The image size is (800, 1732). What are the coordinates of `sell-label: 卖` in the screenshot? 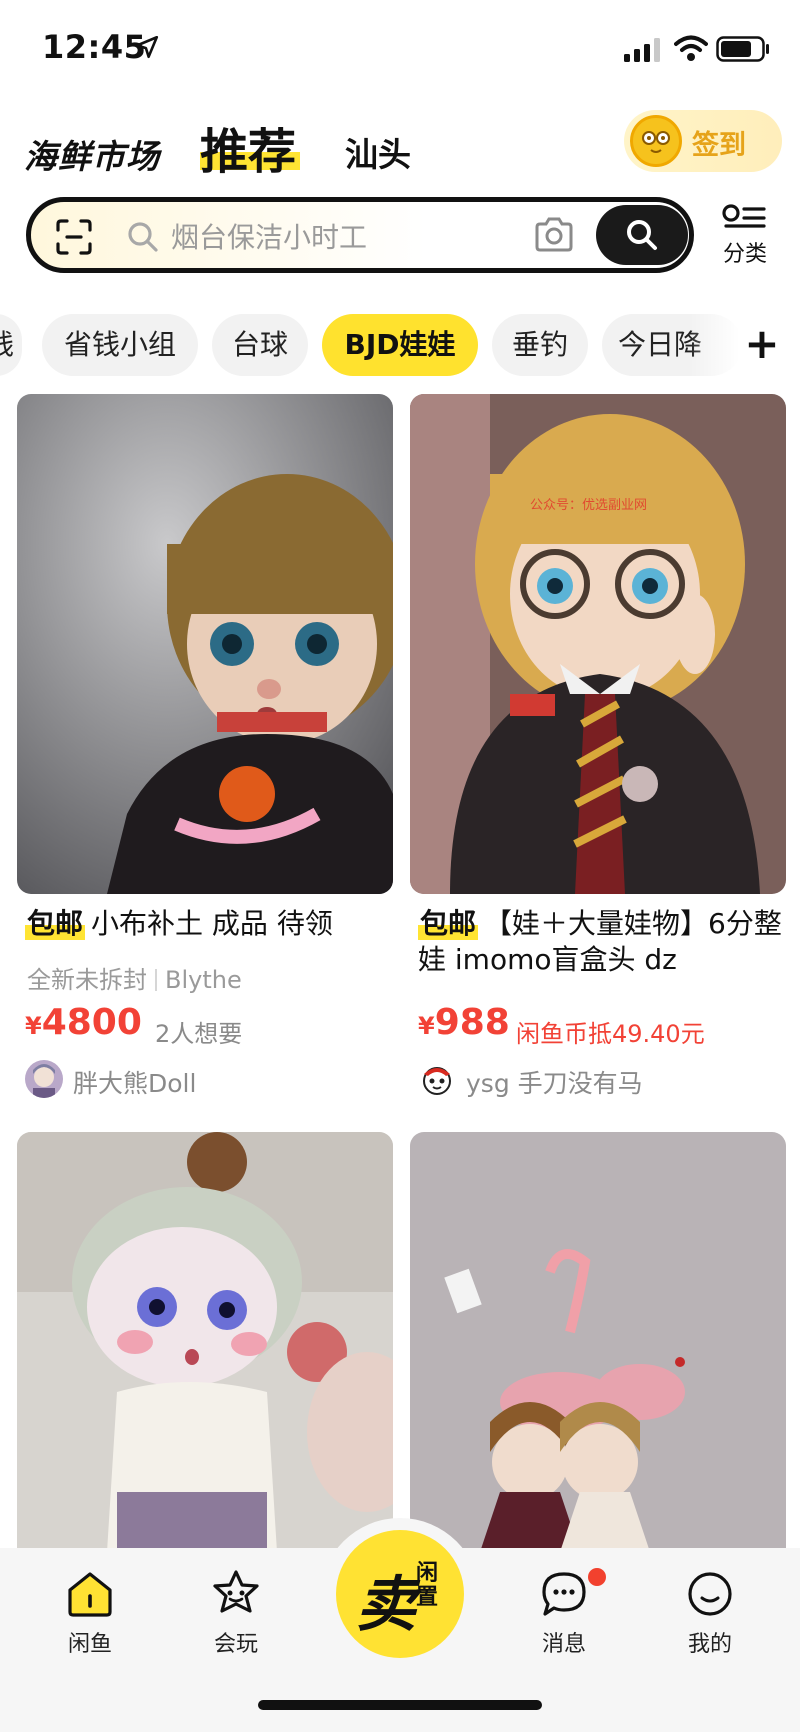 It's located at (386, 1605).